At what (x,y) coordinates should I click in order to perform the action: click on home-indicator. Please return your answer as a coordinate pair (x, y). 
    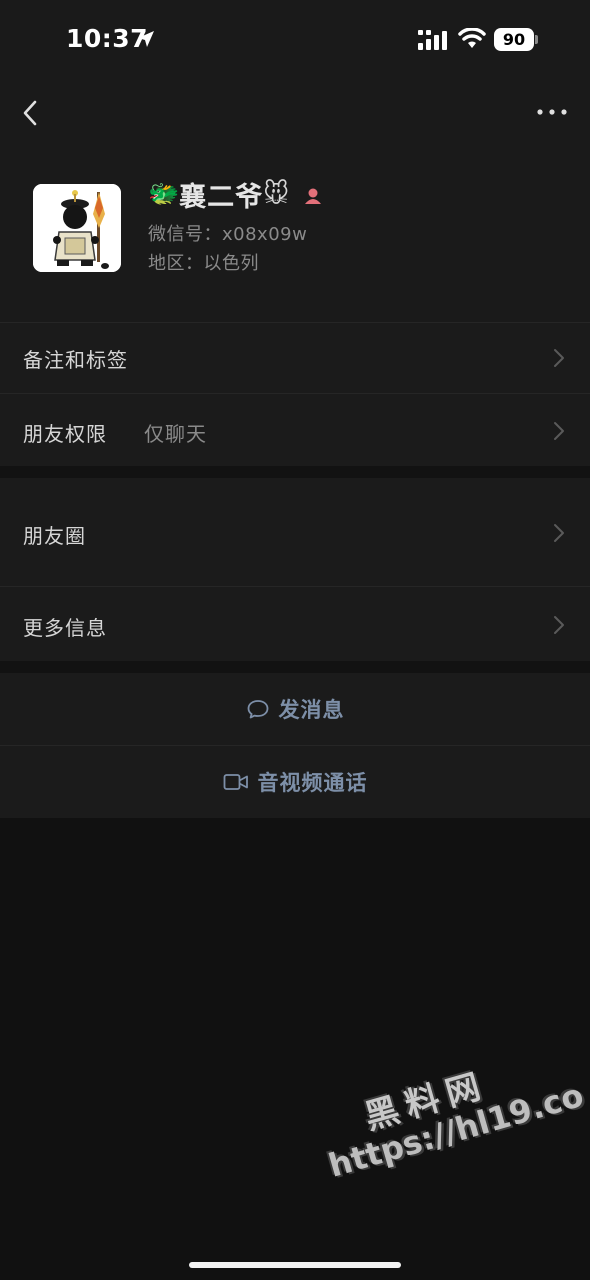
    Looking at the image, I should click on (295, 1265).